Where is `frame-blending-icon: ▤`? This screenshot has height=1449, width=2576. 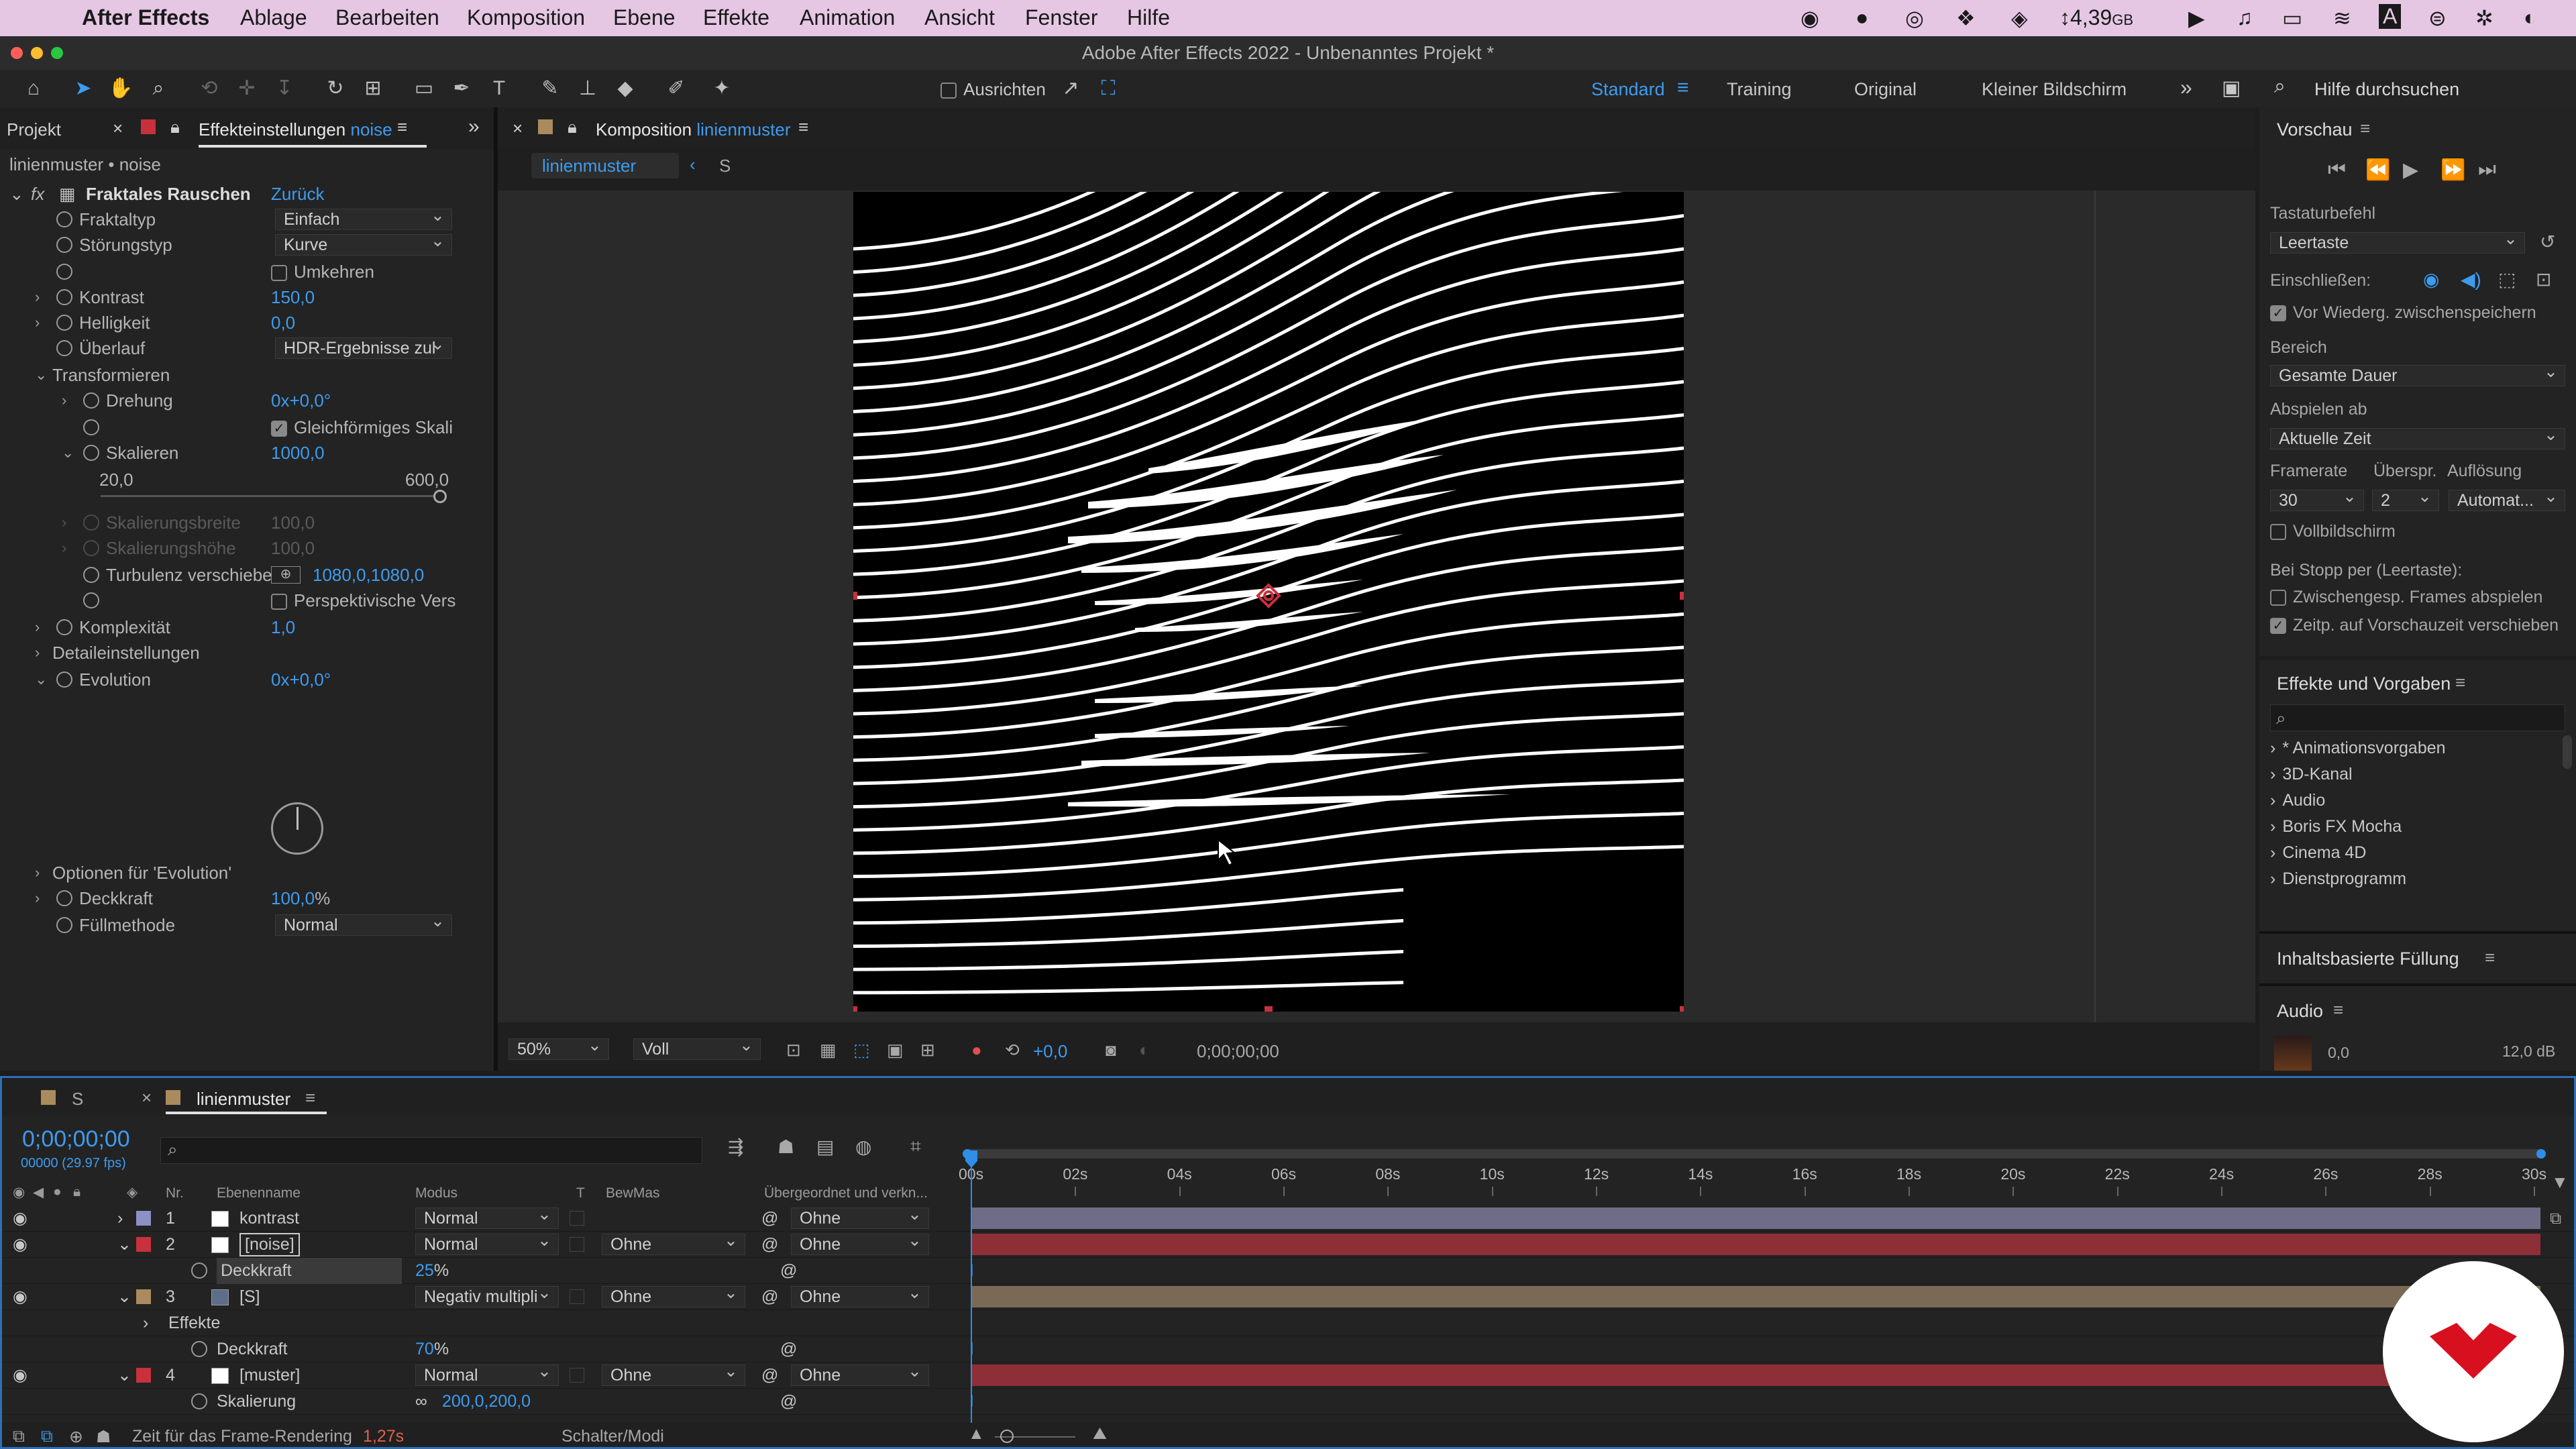
frame-blending-icon: ▤ is located at coordinates (825, 1147).